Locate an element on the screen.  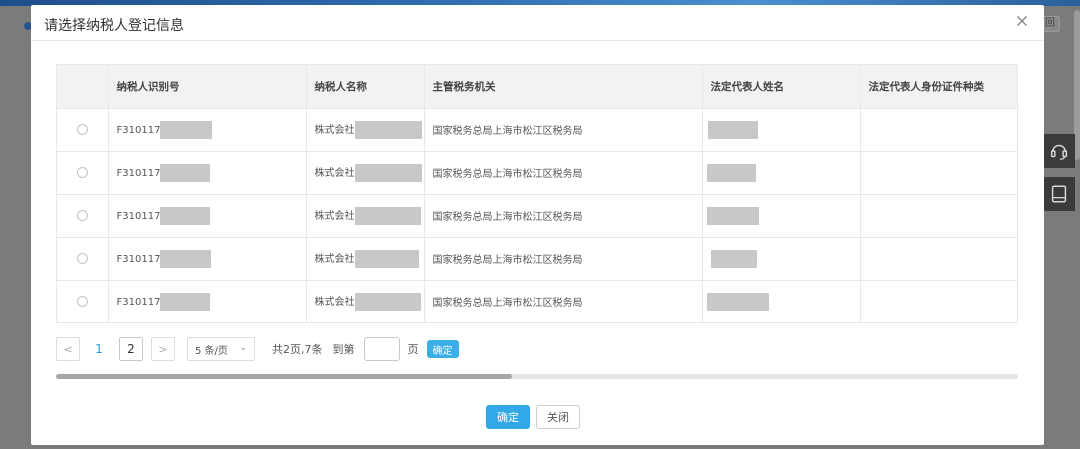
book-icon is located at coordinates (1059, 194).